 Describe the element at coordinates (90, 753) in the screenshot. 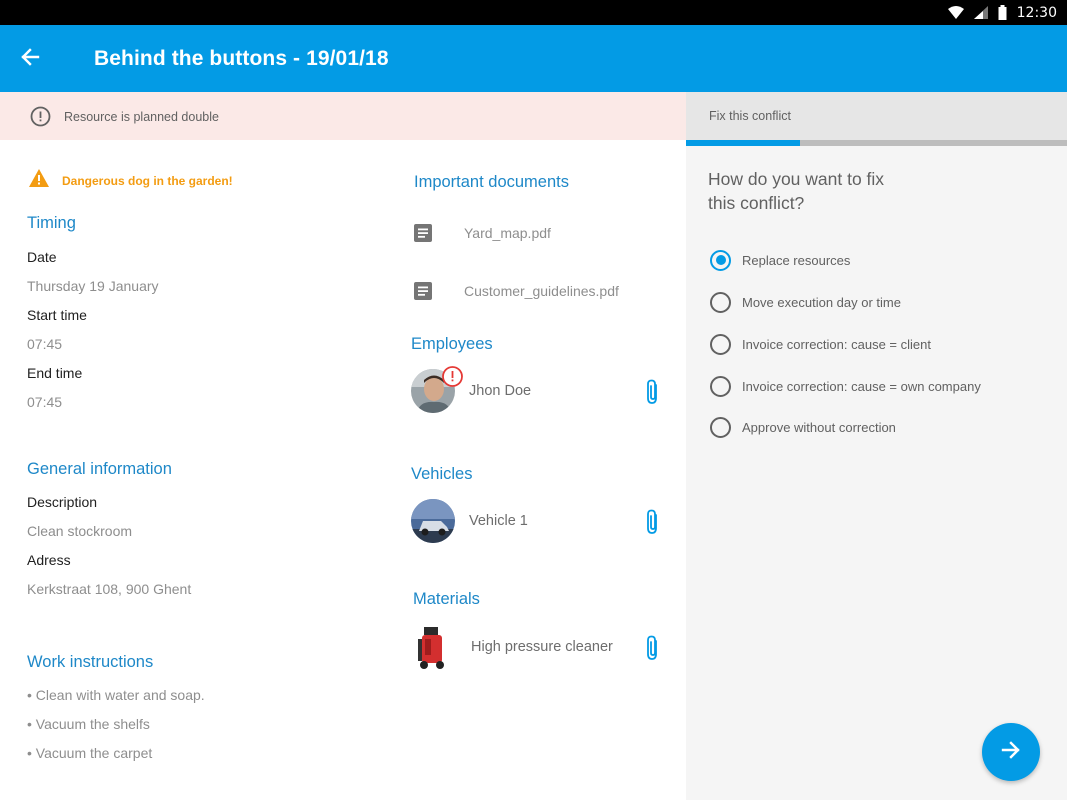

I see `instruction-item: • Vacuum the carpet` at that location.